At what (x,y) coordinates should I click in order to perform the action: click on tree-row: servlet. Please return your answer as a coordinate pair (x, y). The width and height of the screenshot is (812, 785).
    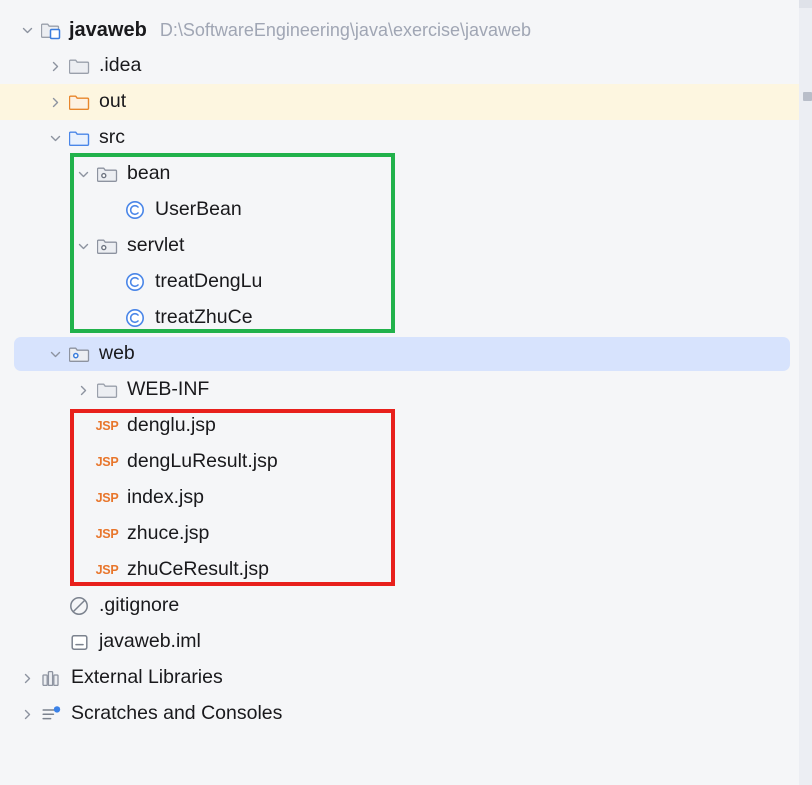
    Looking at the image, I should click on (406, 246).